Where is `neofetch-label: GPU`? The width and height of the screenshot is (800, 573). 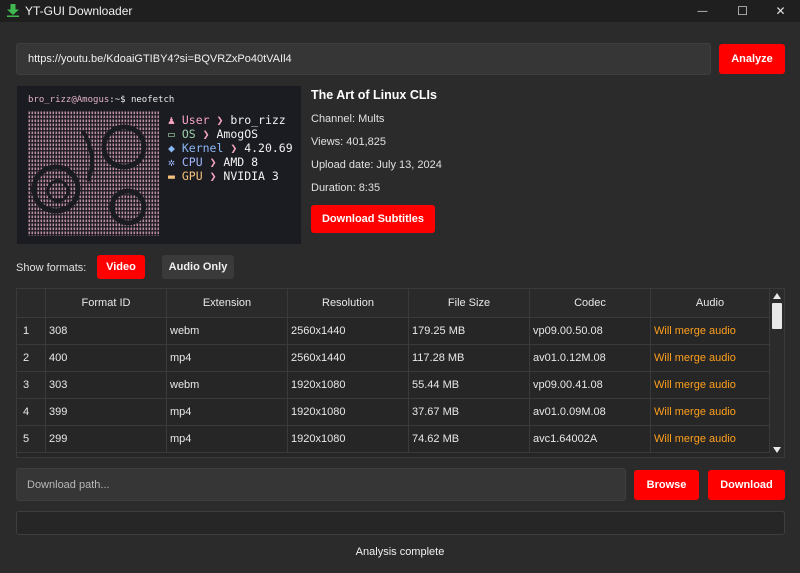 neofetch-label: GPU is located at coordinates (192, 176).